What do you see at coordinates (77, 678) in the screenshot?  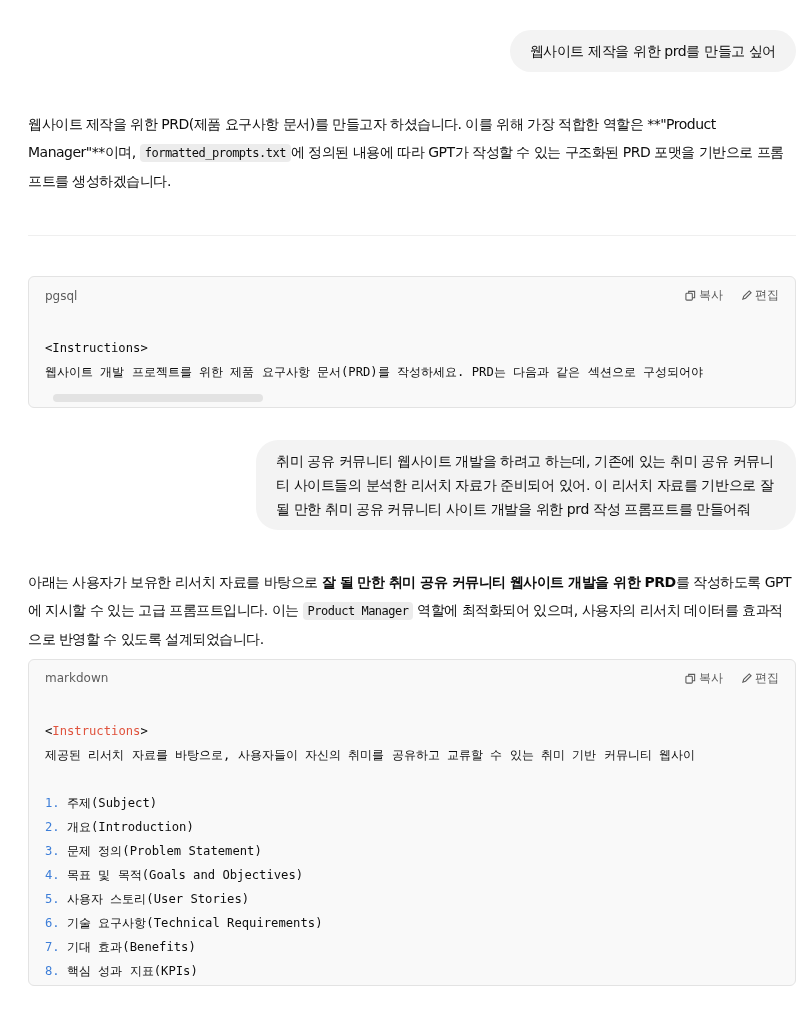 I see `code-language: markdown` at bounding box center [77, 678].